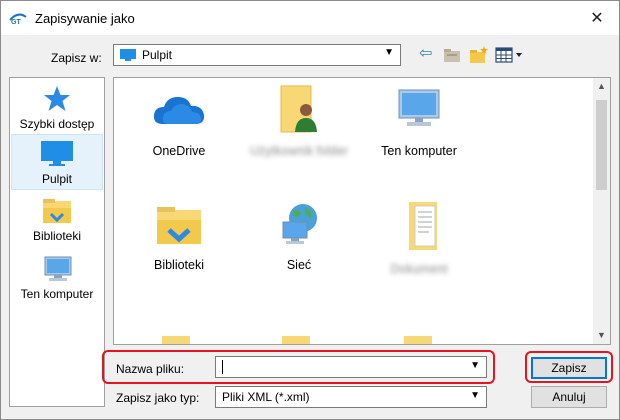 The width and height of the screenshot is (620, 420). Describe the element at coordinates (428, 55) in the screenshot. I see `back-icon: ⇦` at that location.